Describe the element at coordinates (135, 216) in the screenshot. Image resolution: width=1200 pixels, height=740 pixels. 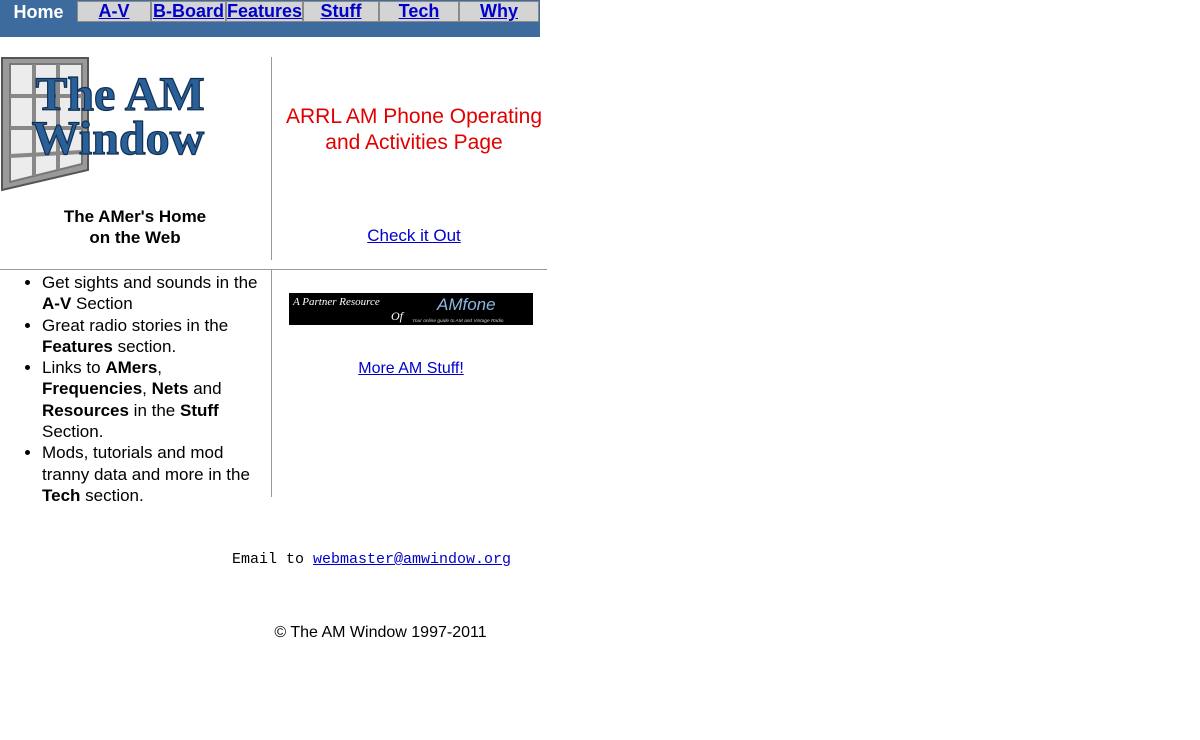
I see `tagline-line-1: The AMer's Home` at that location.